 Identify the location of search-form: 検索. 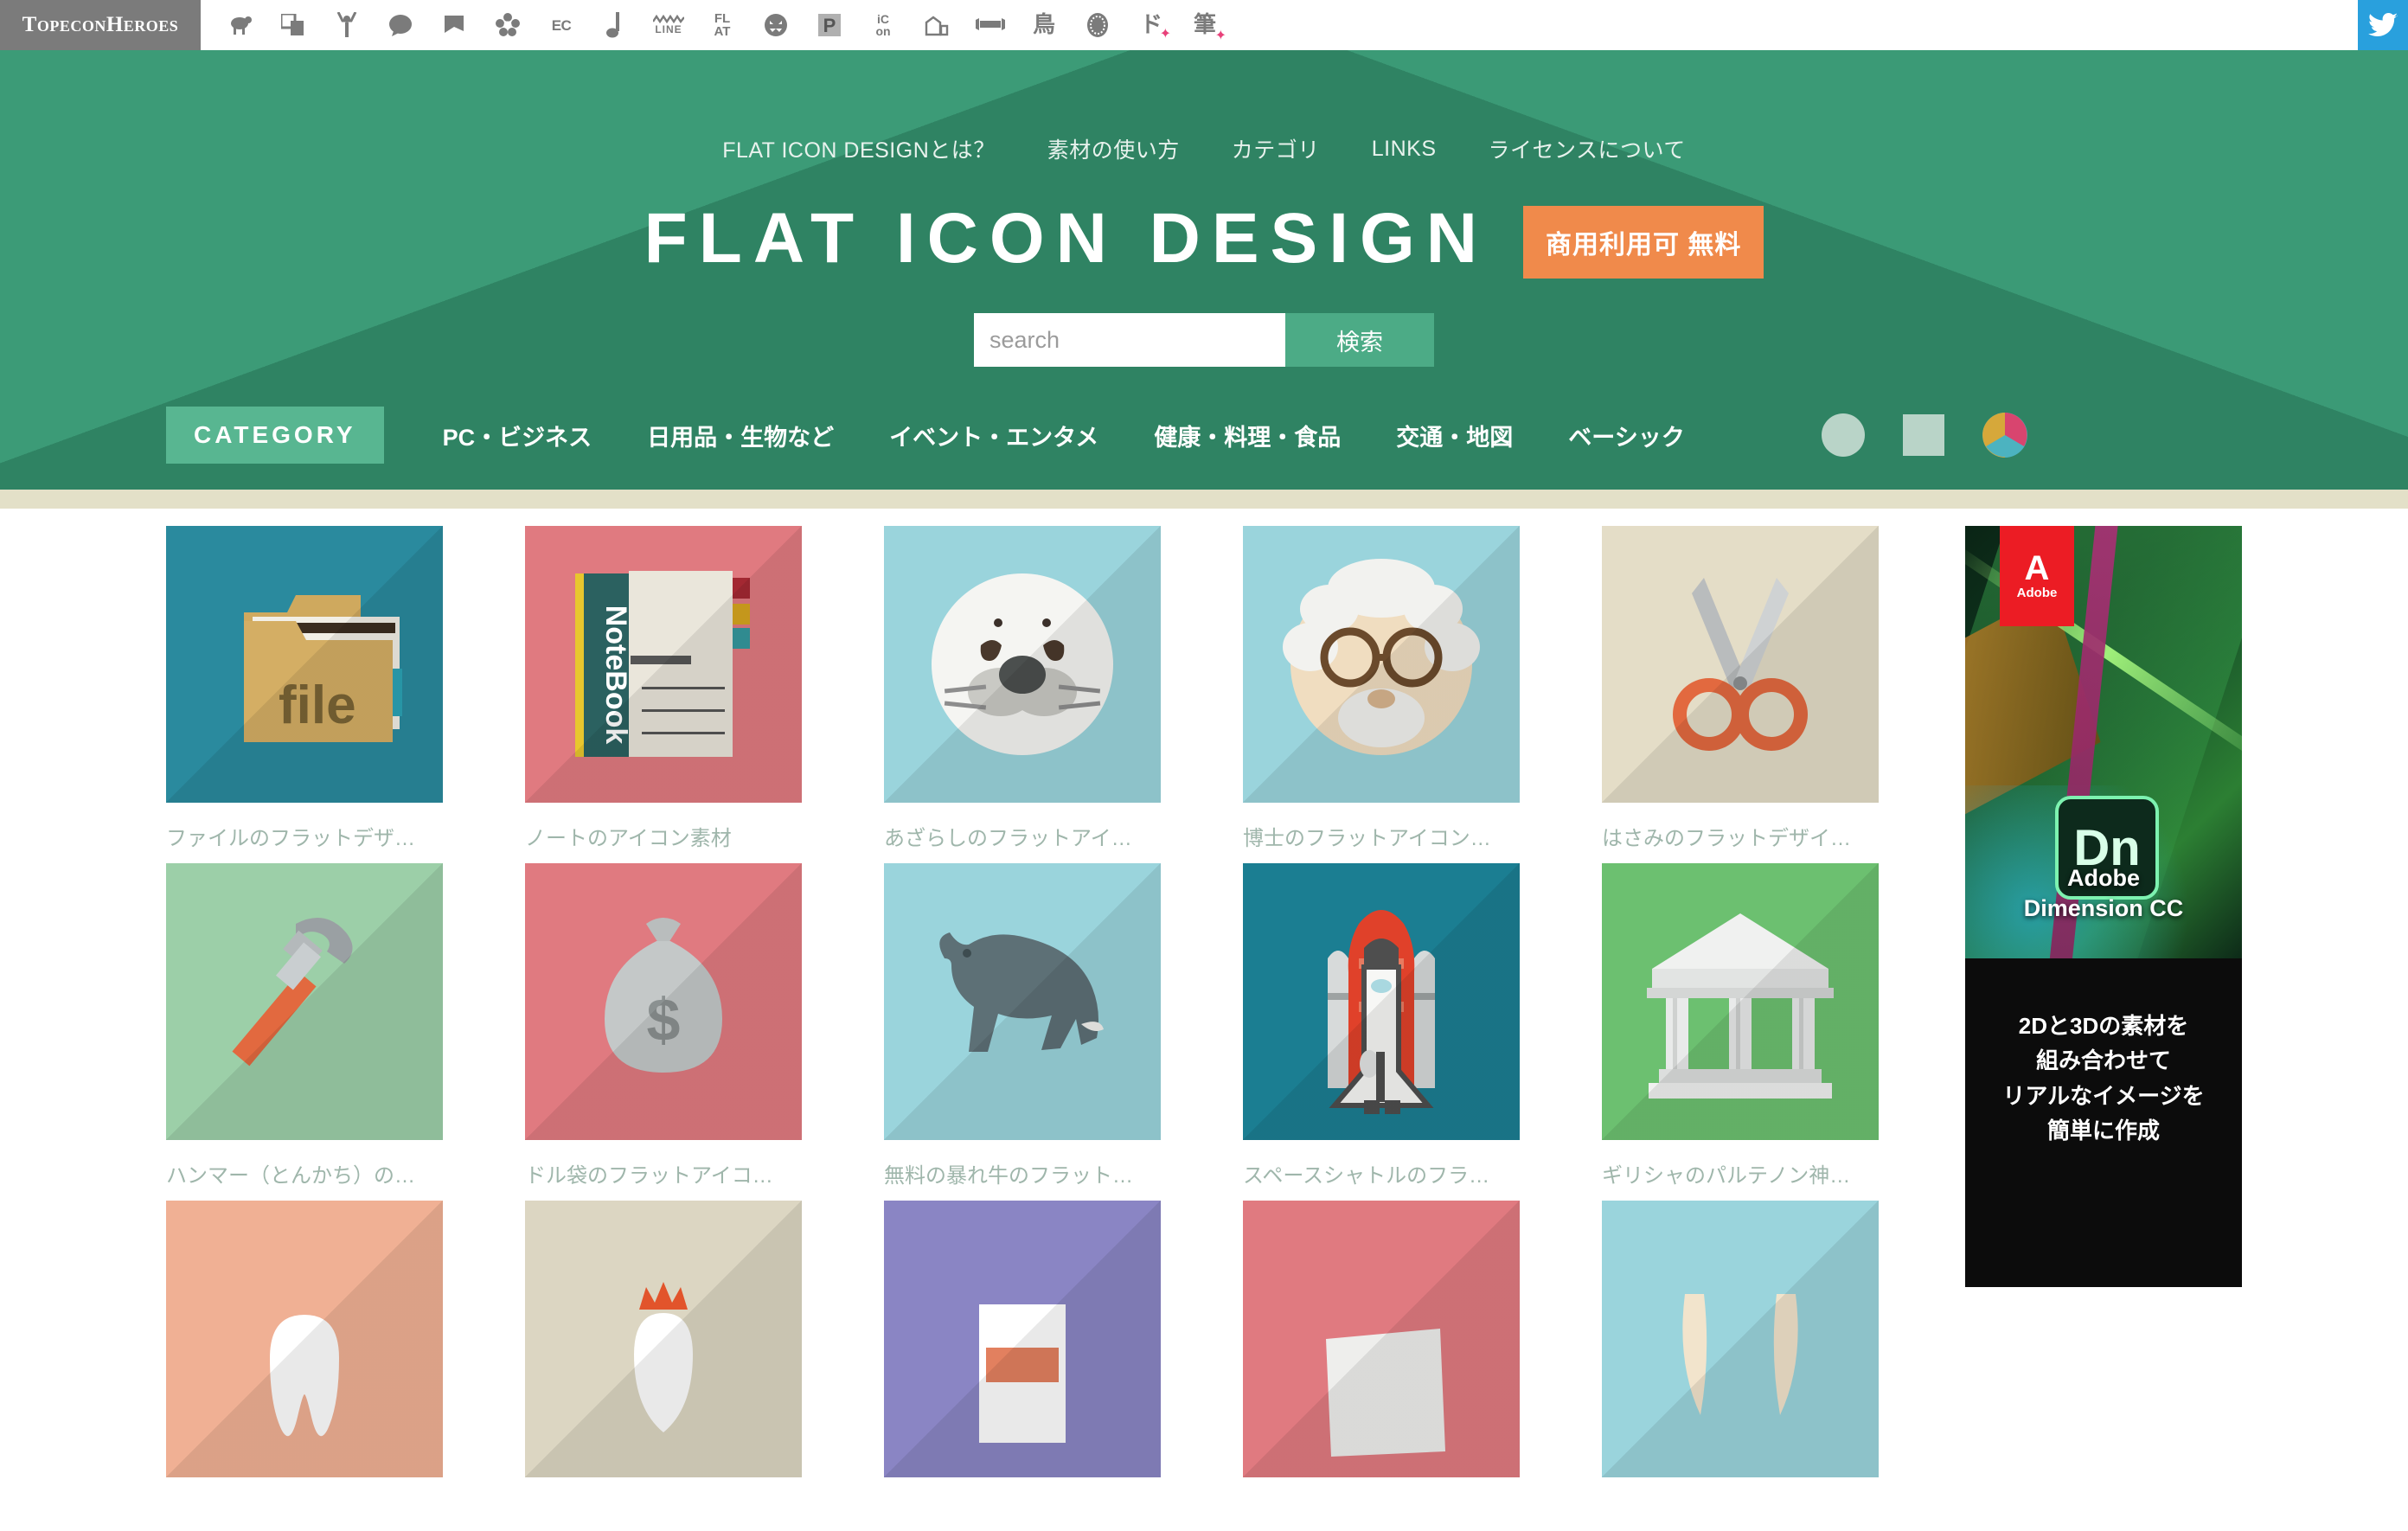
(1204, 340).